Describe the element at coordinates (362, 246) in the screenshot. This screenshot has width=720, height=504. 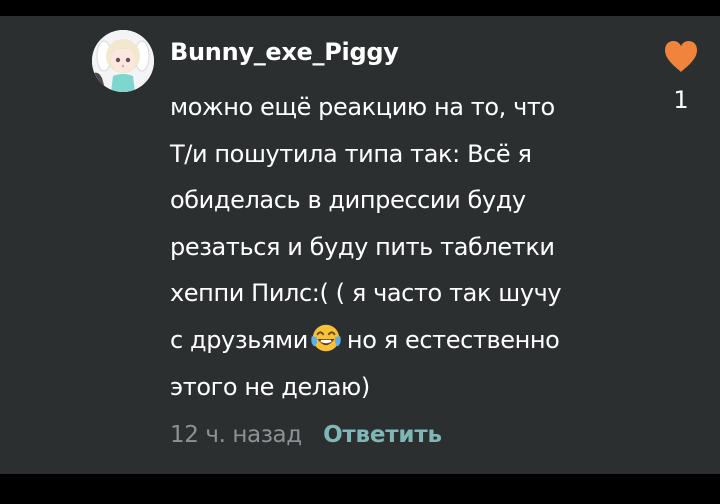
I see `comment-line: резаться и буду пить таблетки` at that location.